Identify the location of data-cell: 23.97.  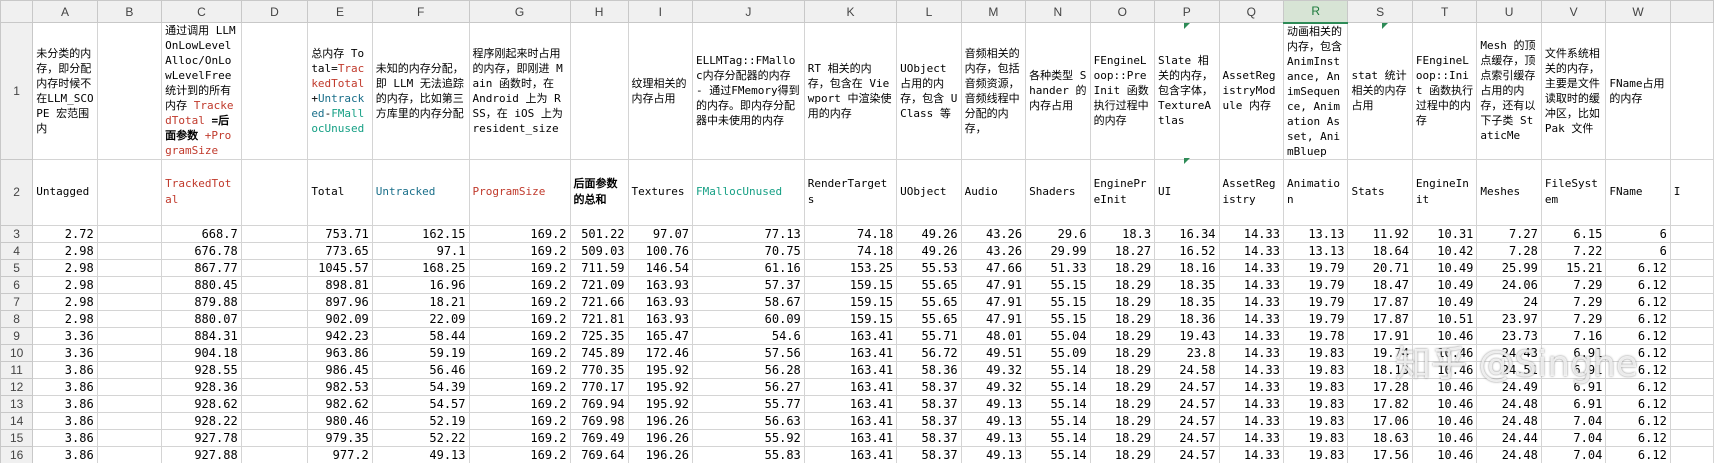
(1509, 318).